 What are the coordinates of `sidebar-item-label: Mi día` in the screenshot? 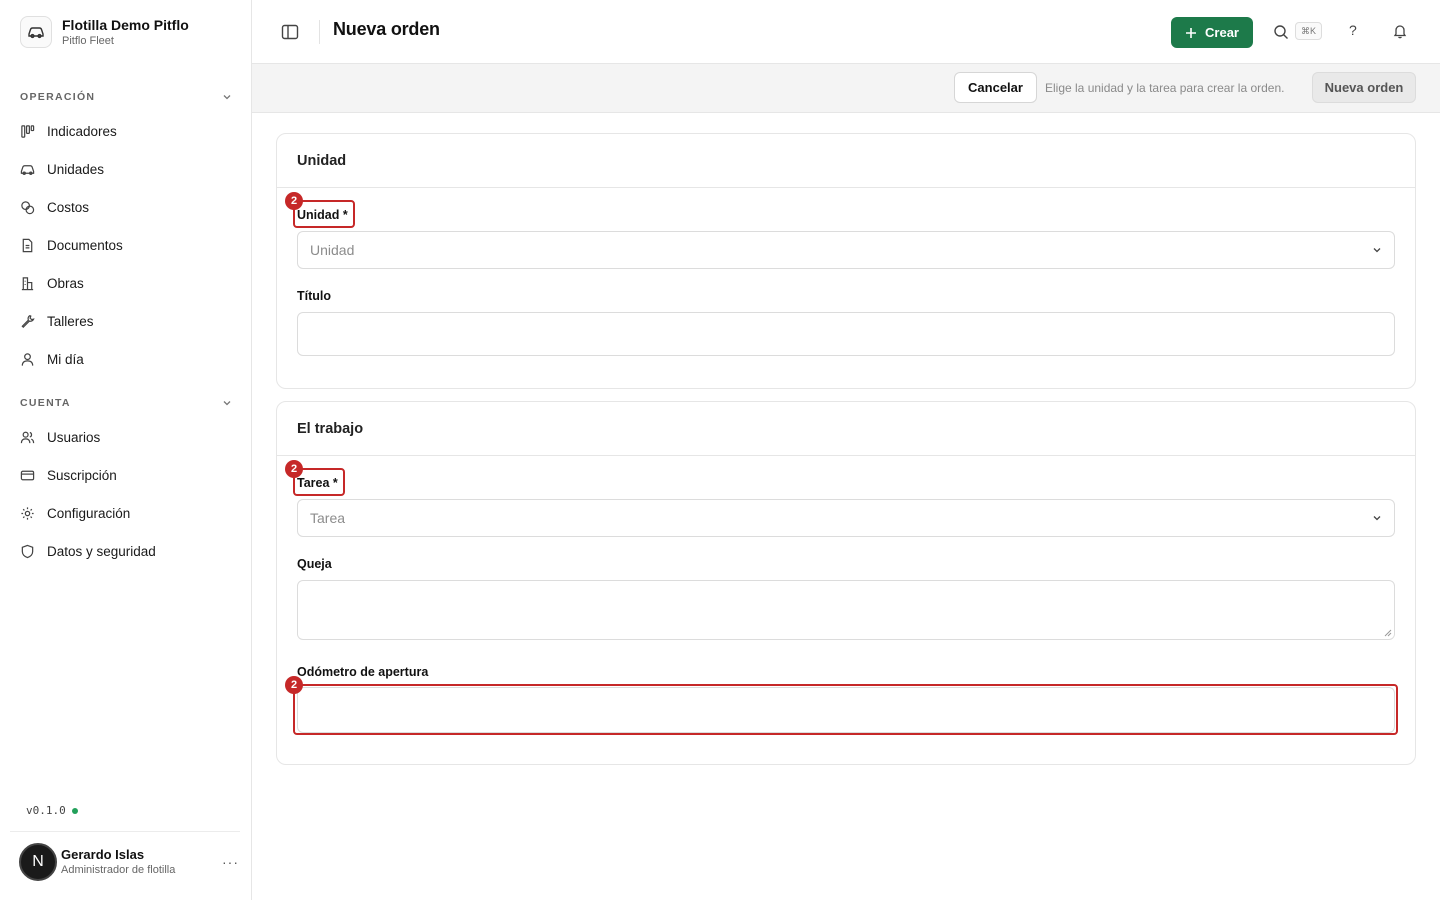 It's located at (65, 359).